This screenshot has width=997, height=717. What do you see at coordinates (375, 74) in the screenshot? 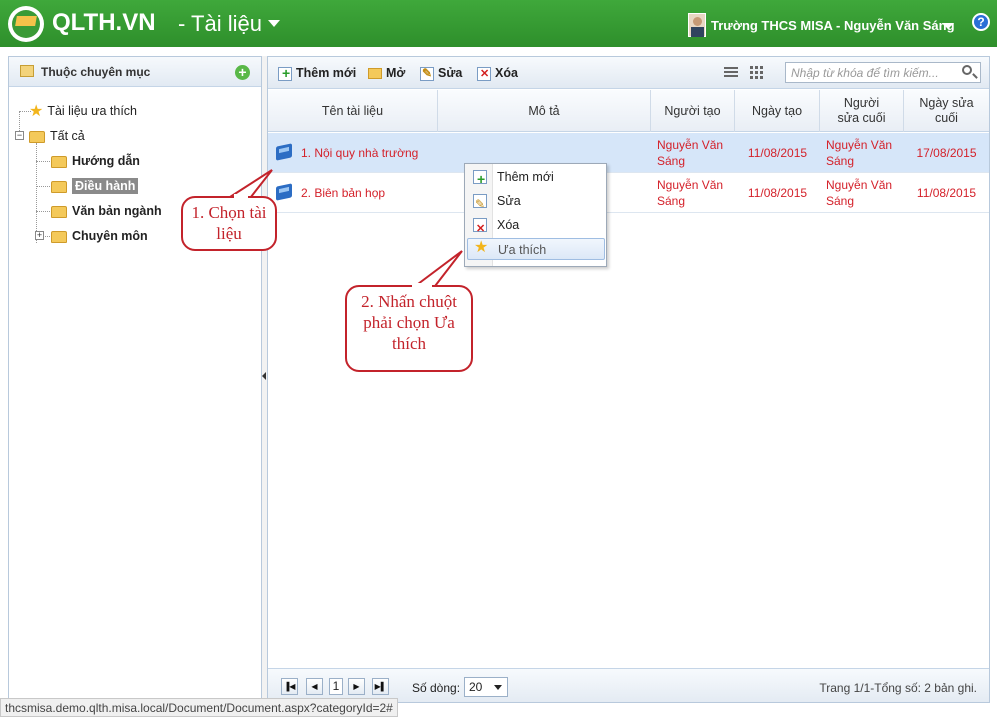
I see `folder-open-icon` at bounding box center [375, 74].